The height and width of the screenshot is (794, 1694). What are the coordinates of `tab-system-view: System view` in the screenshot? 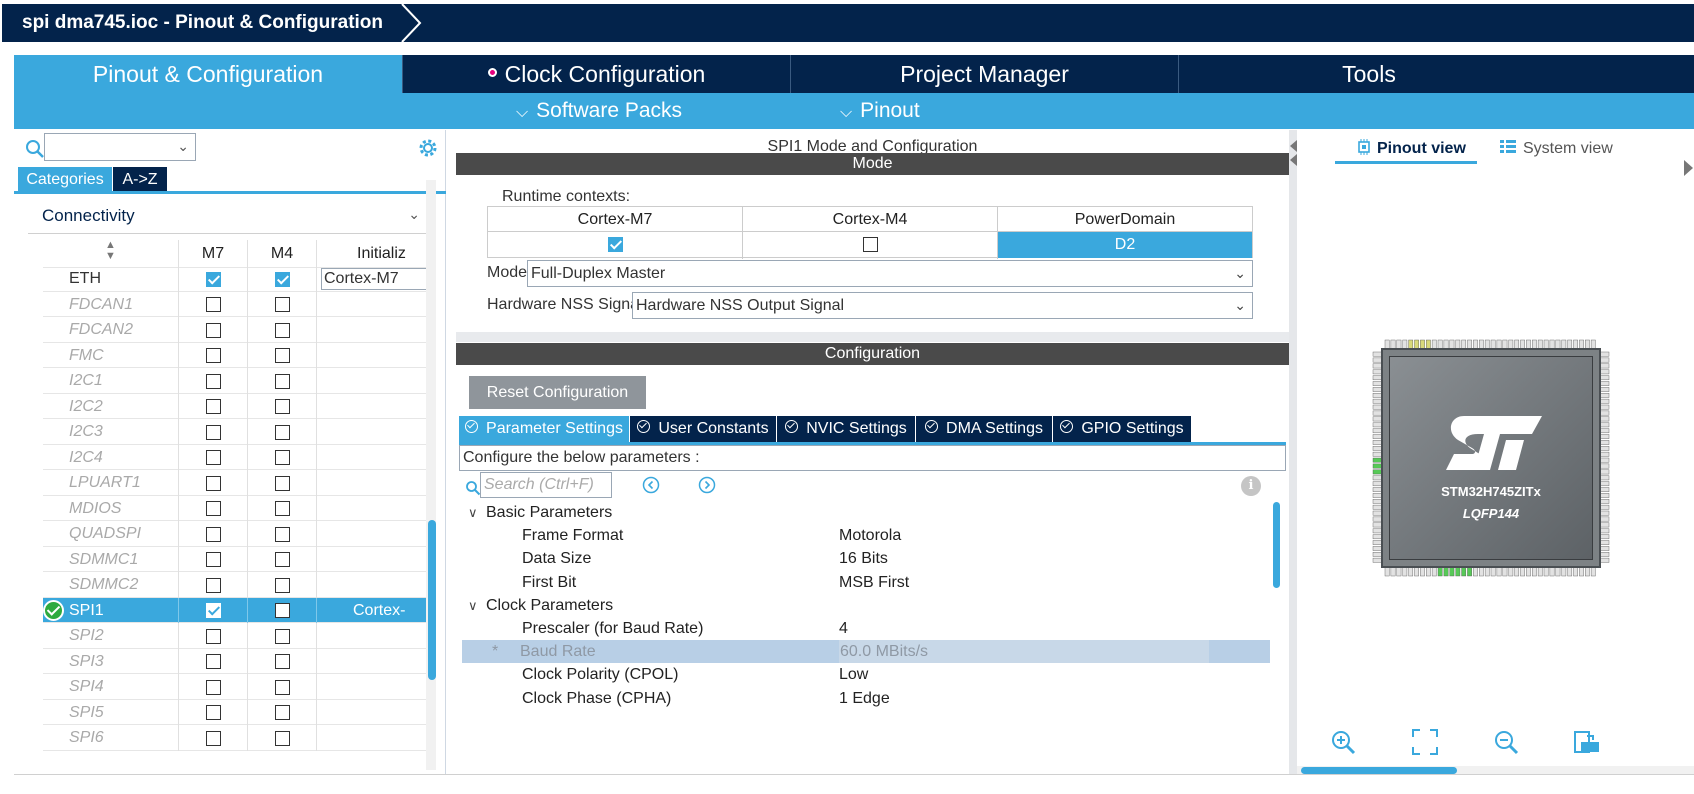 It's located at (1556, 151).